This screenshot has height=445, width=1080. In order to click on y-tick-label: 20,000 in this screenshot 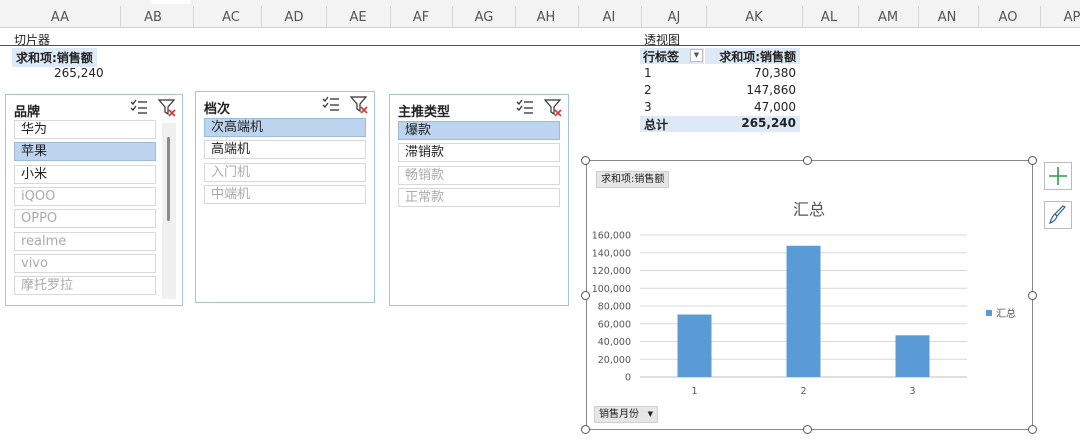, I will do `click(614, 360)`.